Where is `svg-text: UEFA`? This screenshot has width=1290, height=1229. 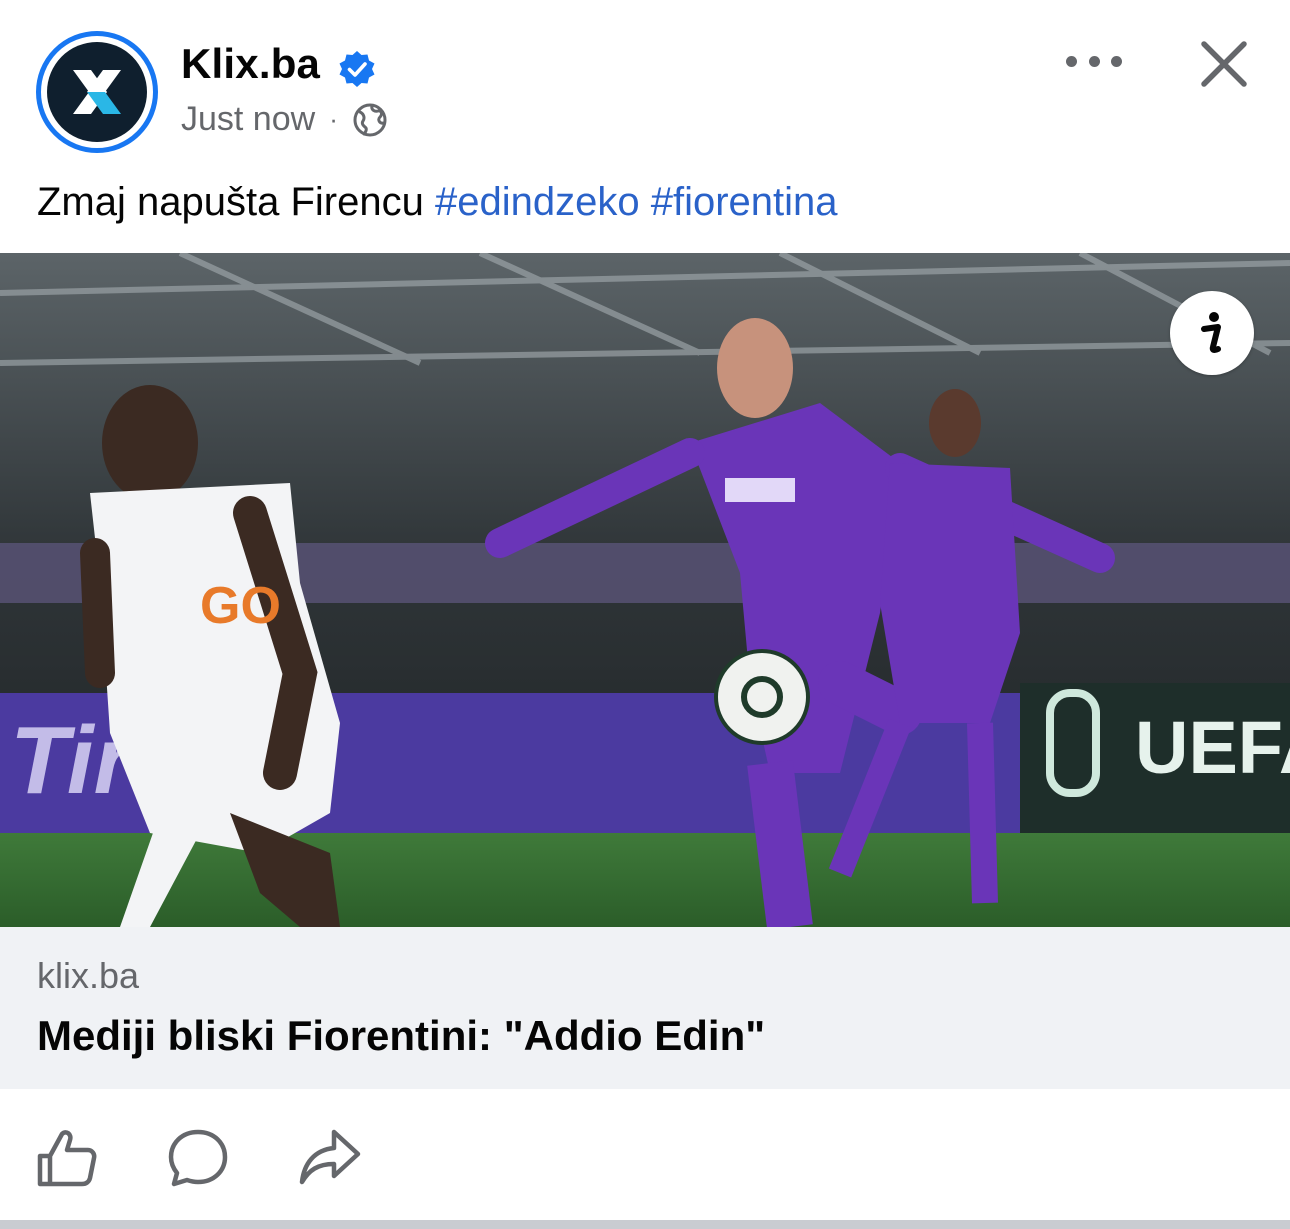 svg-text: UEFA is located at coordinates (1212, 747).